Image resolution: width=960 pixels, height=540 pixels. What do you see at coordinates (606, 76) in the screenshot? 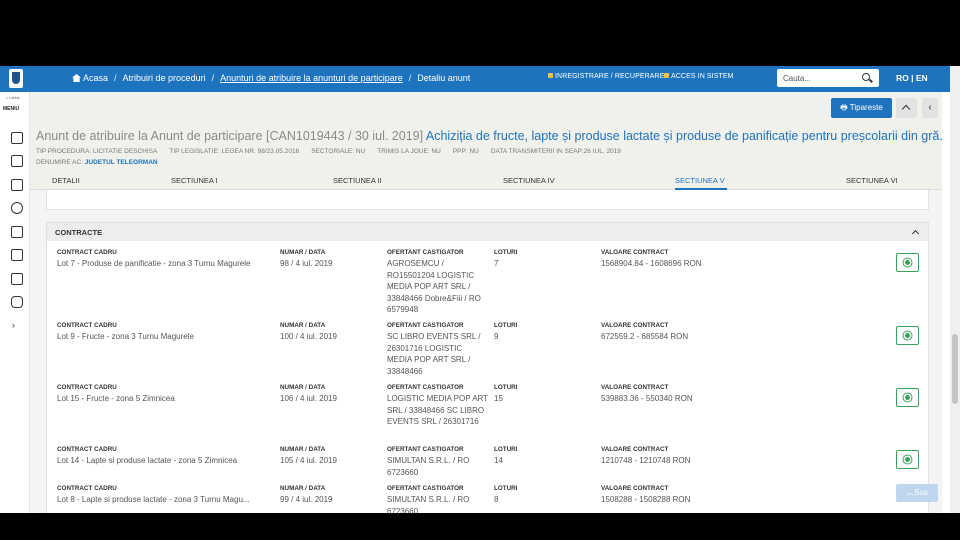
I see `register-link: INREGISTRARE / RECUPERARE` at bounding box center [606, 76].